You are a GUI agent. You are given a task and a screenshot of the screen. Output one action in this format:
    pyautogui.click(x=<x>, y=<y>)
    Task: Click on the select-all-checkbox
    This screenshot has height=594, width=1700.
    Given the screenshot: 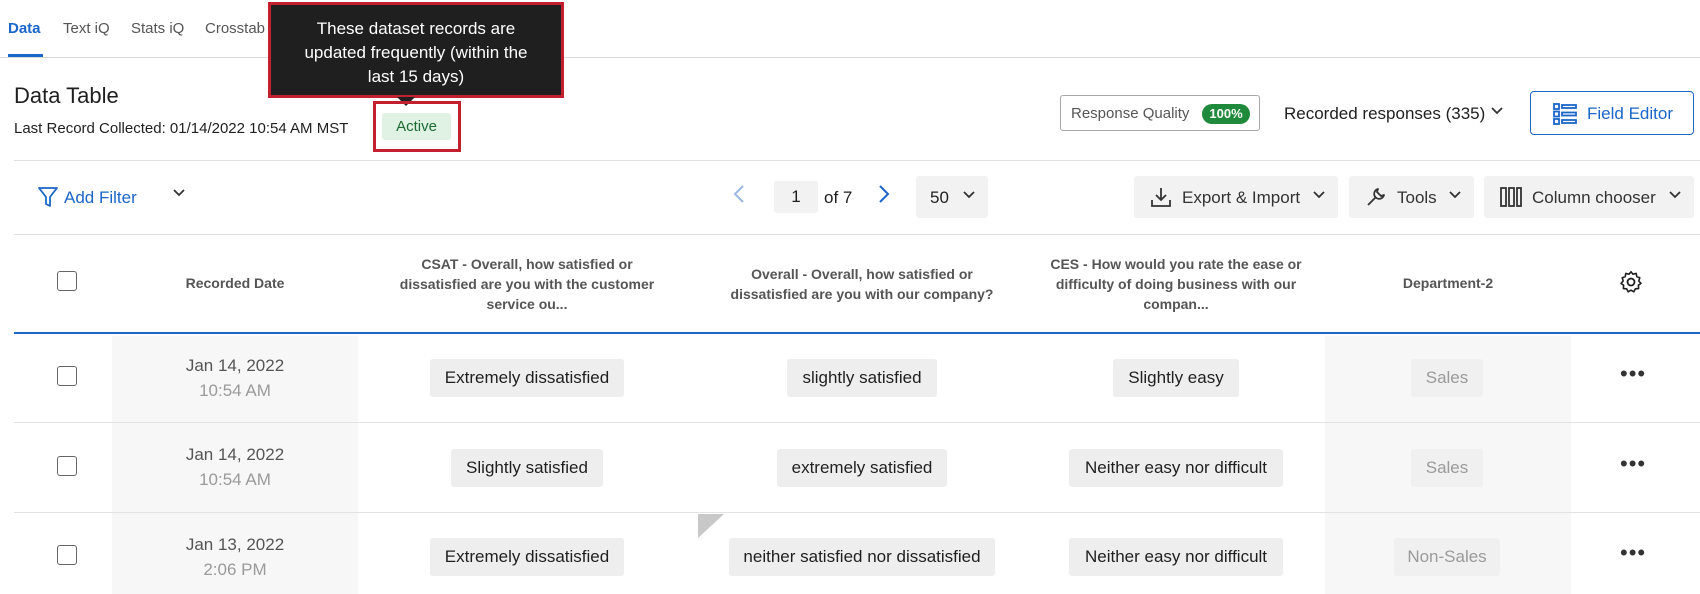 What is the action you would take?
    pyautogui.click(x=67, y=281)
    